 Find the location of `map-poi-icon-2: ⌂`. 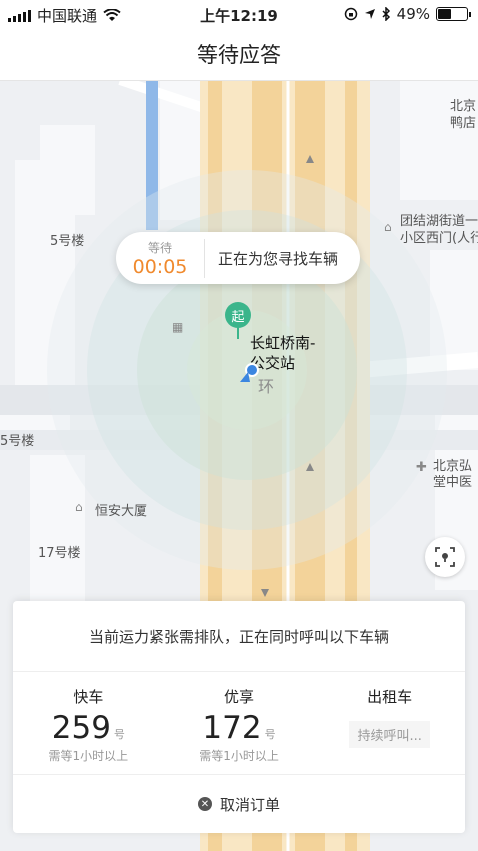

map-poi-icon-2: ⌂ is located at coordinates (388, 227).